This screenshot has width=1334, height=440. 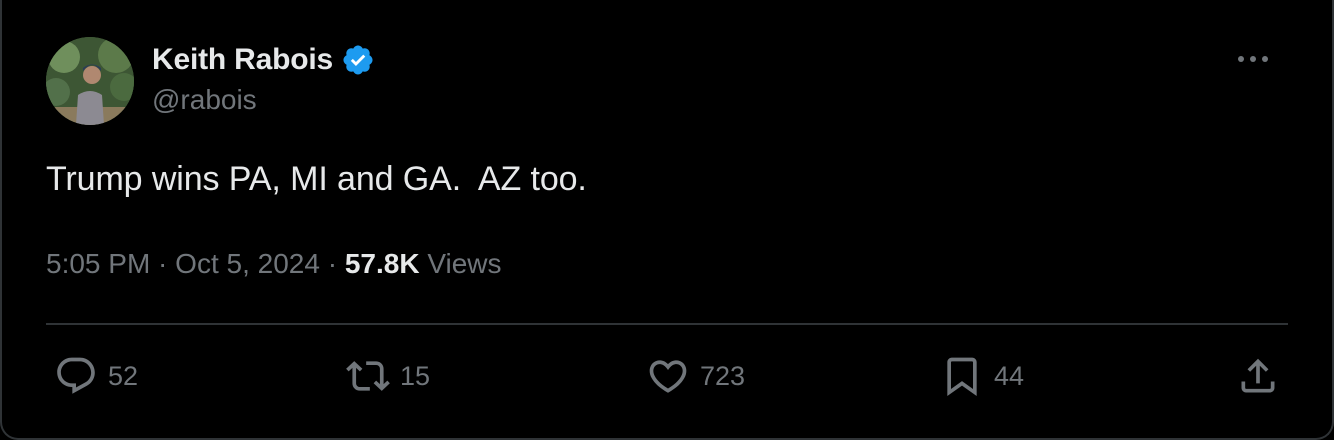 I want to click on divider, so click(x=667, y=324).